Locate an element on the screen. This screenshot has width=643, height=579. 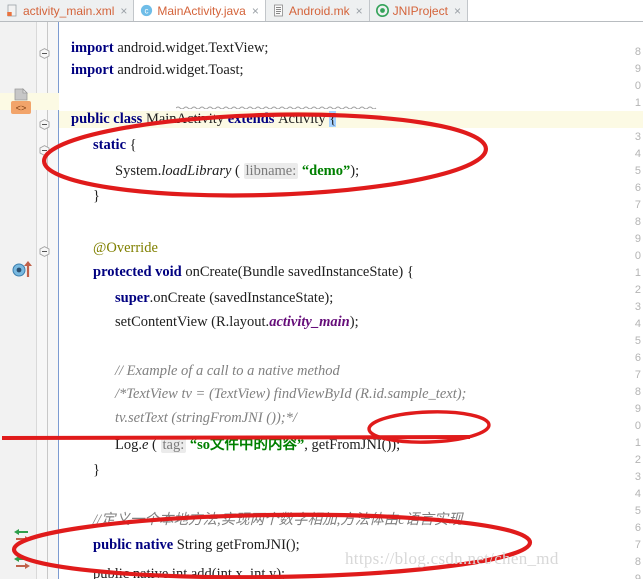
code-marker-badge-icon: <> is located at coordinates (21, 107).